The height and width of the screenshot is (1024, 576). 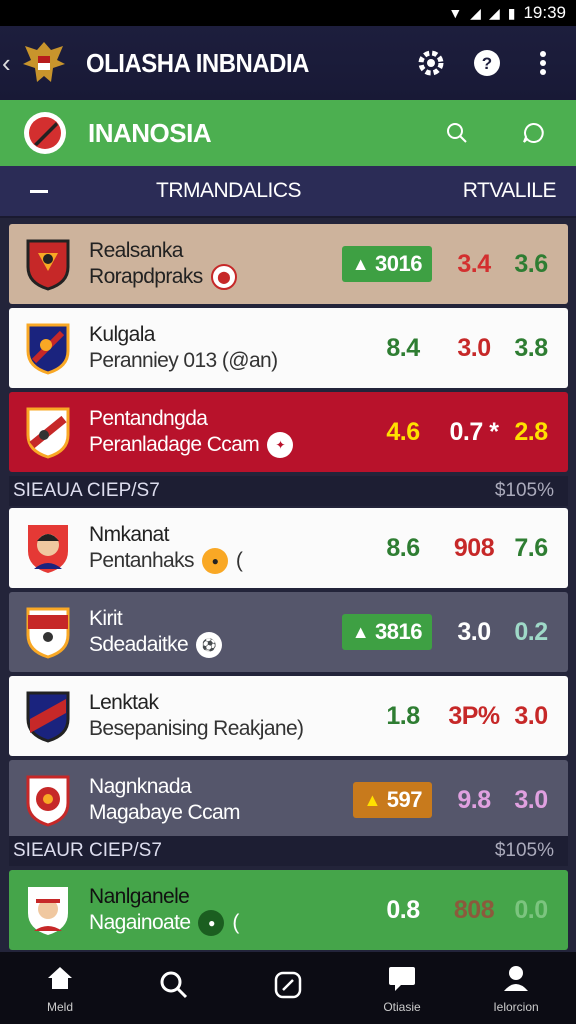 I want to click on team-sub: Sdeadaitke, so click(x=139, y=644).